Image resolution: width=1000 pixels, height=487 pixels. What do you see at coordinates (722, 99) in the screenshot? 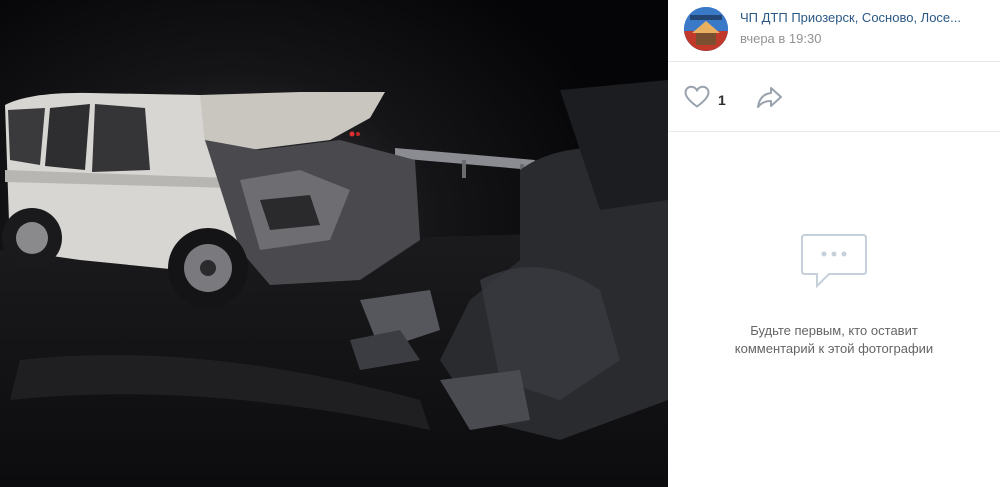
I see `like-count: 1` at bounding box center [722, 99].